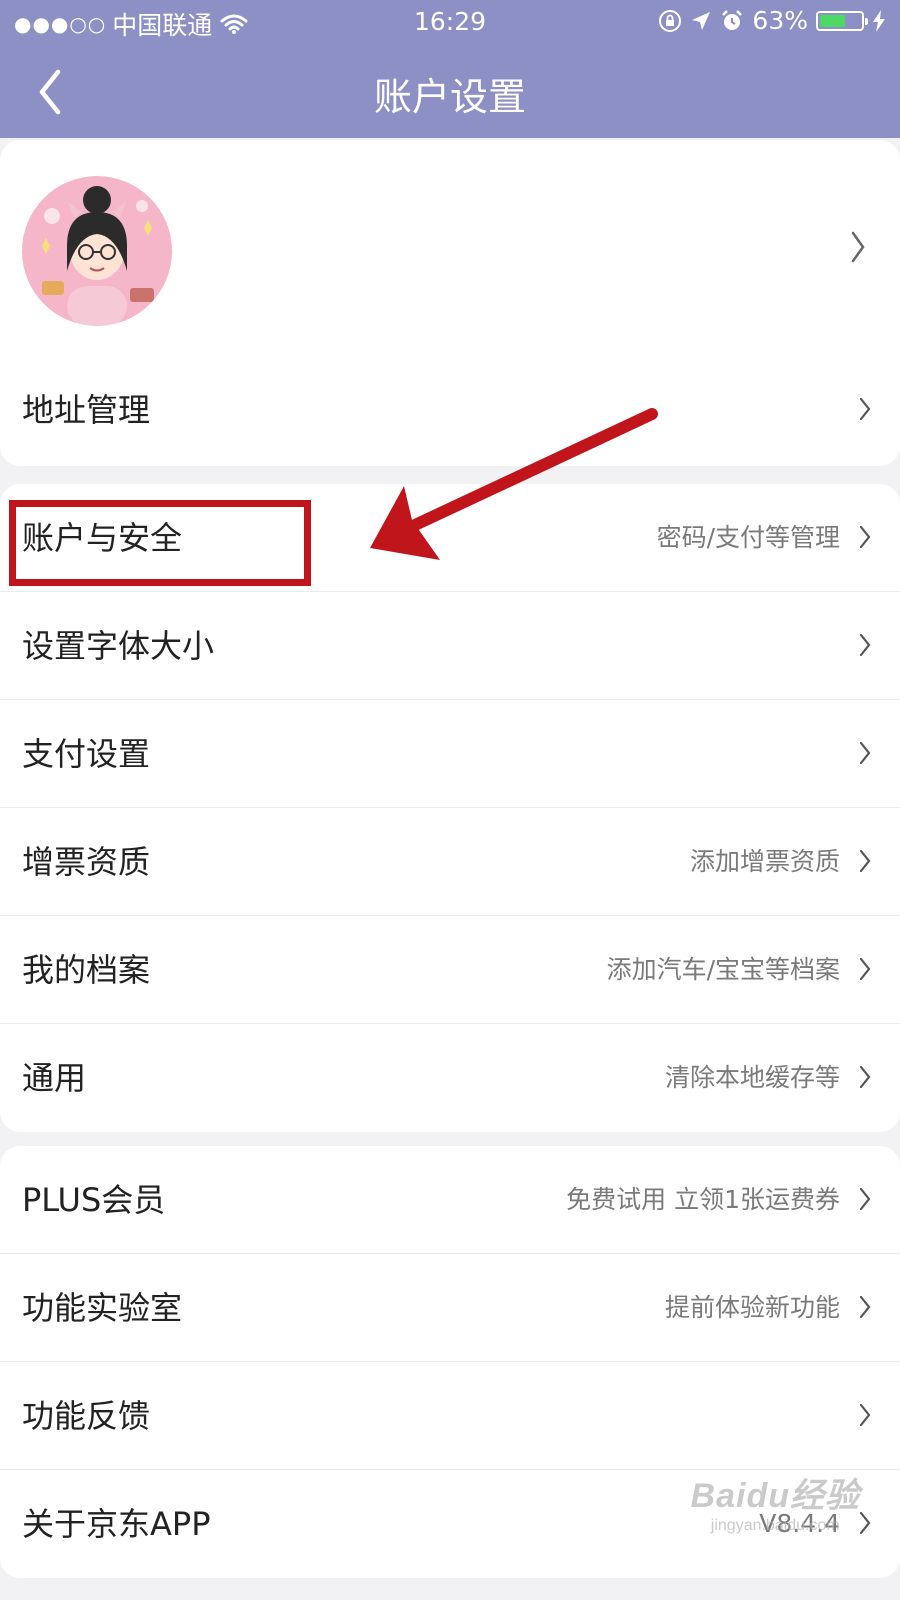 The image size is (900, 1600). Describe the element at coordinates (866, 21) in the screenshot. I see `battery-tip` at that location.